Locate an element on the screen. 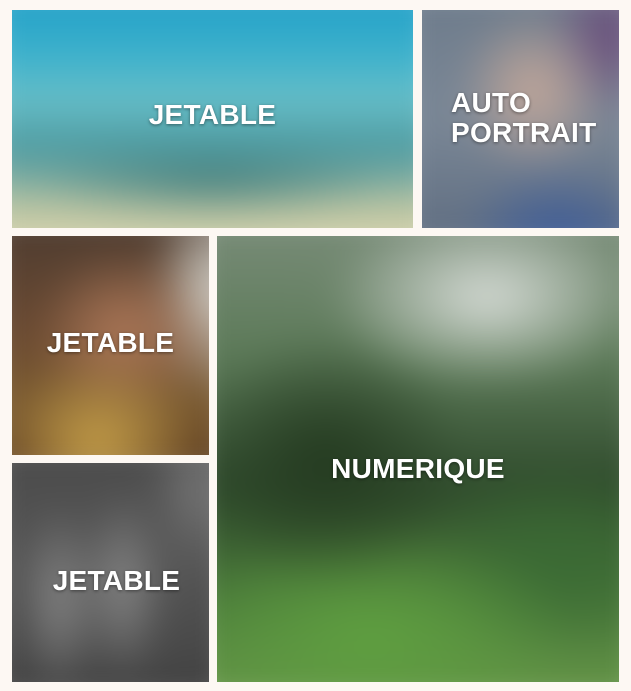 The width and height of the screenshot is (631, 691). tile-label: AUTO PORTRAIT is located at coordinates (524, 117).